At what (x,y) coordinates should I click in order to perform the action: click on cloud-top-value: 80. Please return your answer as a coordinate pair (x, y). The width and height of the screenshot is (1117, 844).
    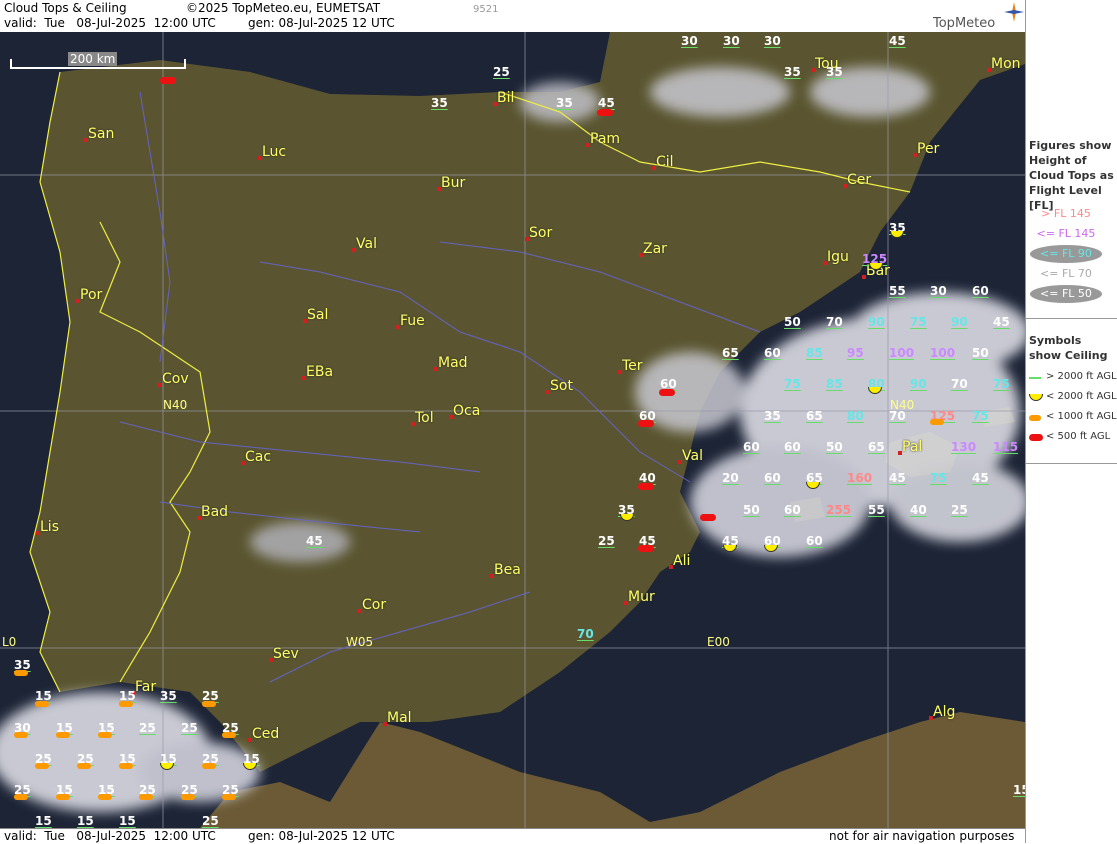
    Looking at the image, I should click on (855, 416).